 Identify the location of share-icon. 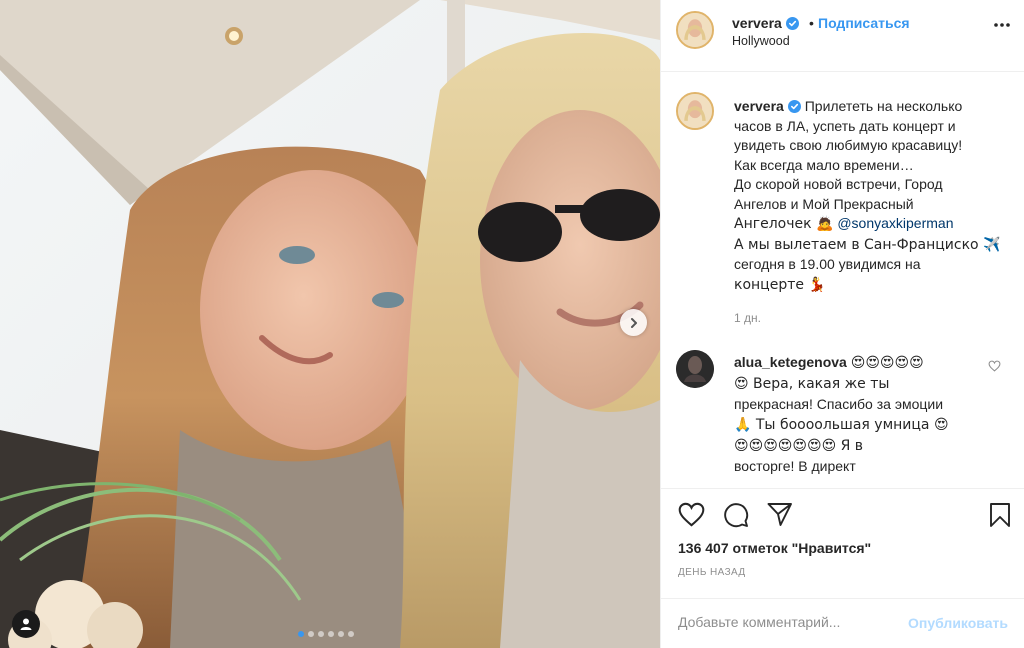
(780, 514).